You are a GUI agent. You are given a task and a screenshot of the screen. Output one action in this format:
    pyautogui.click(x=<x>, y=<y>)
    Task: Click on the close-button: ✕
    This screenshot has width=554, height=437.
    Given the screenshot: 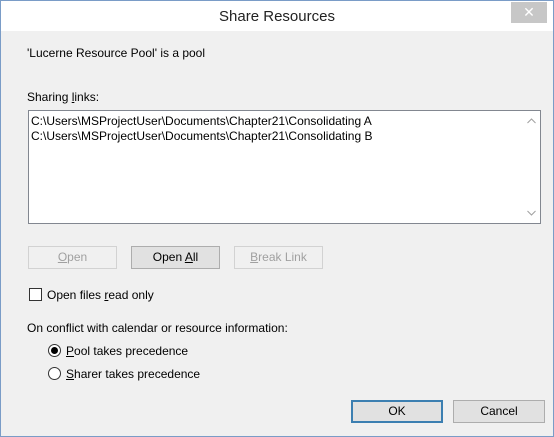 What is the action you would take?
    pyautogui.click(x=529, y=12)
    